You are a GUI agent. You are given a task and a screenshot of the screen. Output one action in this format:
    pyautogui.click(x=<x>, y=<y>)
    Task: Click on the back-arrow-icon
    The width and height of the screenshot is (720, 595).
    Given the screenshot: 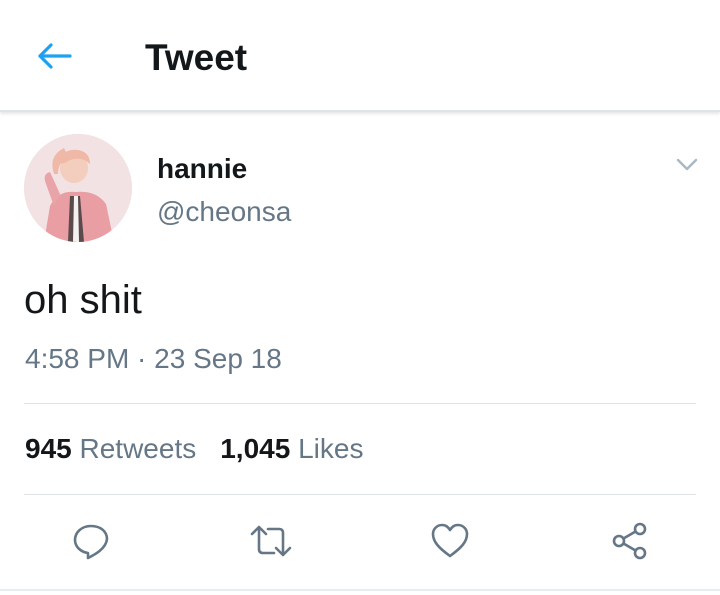 What is the action you would take?
    pyautogui.click(x=55, y=56)
    